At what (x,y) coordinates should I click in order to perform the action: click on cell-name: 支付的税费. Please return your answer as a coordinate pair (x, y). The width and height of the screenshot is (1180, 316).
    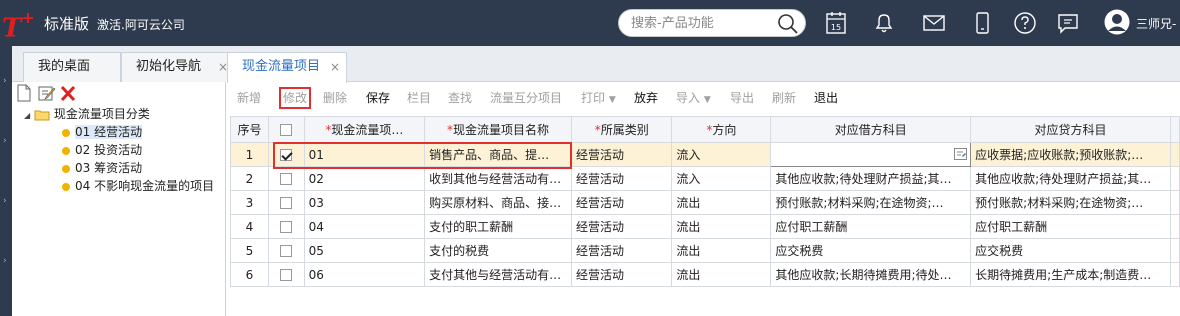
    Looking at the image, I should click on (498, 250).